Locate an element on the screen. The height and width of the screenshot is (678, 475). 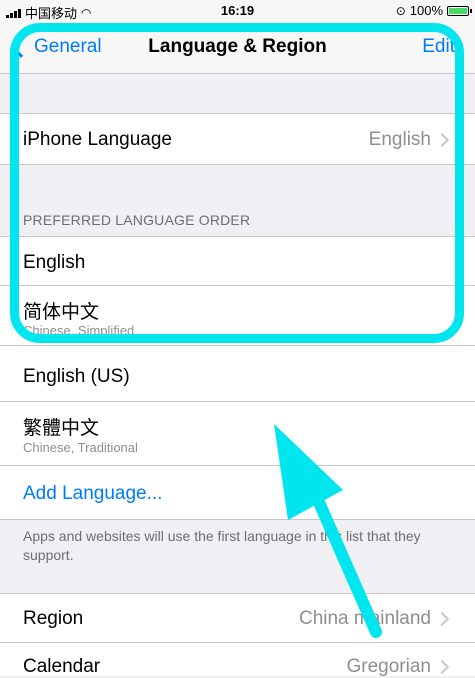
annotation-arrow-shaft is located at coordinates (347, 566).